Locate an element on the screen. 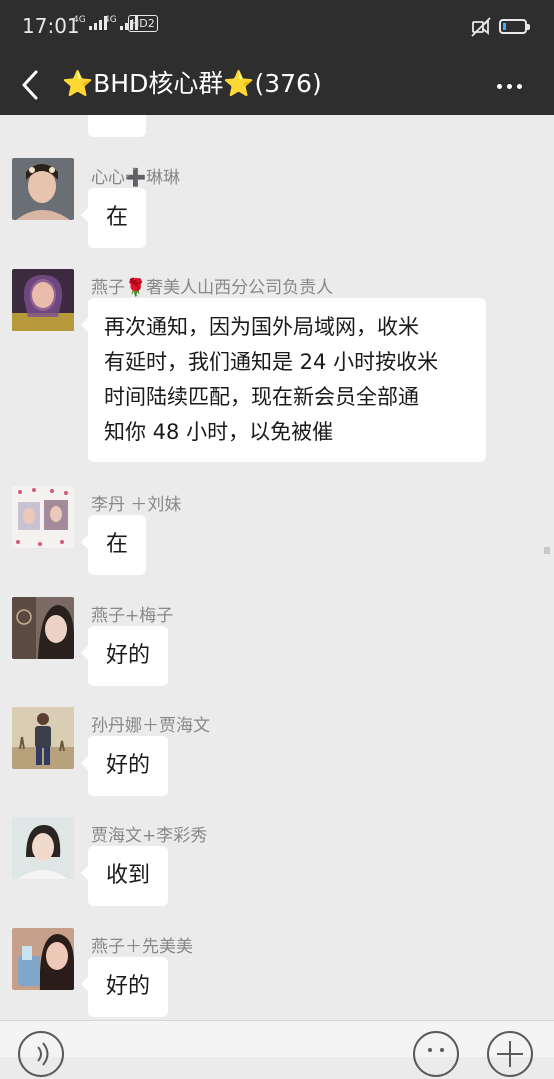 The width and height of the screenshot is (554, 1079). sender-name: 燕子🌹奢美人山西分公司负责人 is located at coordinates (212, 288).